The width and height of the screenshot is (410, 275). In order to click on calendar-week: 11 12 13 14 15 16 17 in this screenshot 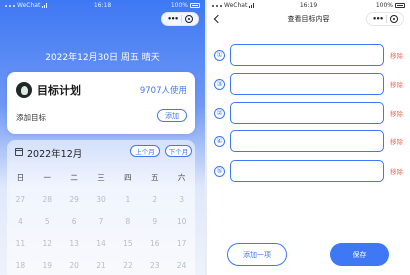, I will do `click(101, 243)`.